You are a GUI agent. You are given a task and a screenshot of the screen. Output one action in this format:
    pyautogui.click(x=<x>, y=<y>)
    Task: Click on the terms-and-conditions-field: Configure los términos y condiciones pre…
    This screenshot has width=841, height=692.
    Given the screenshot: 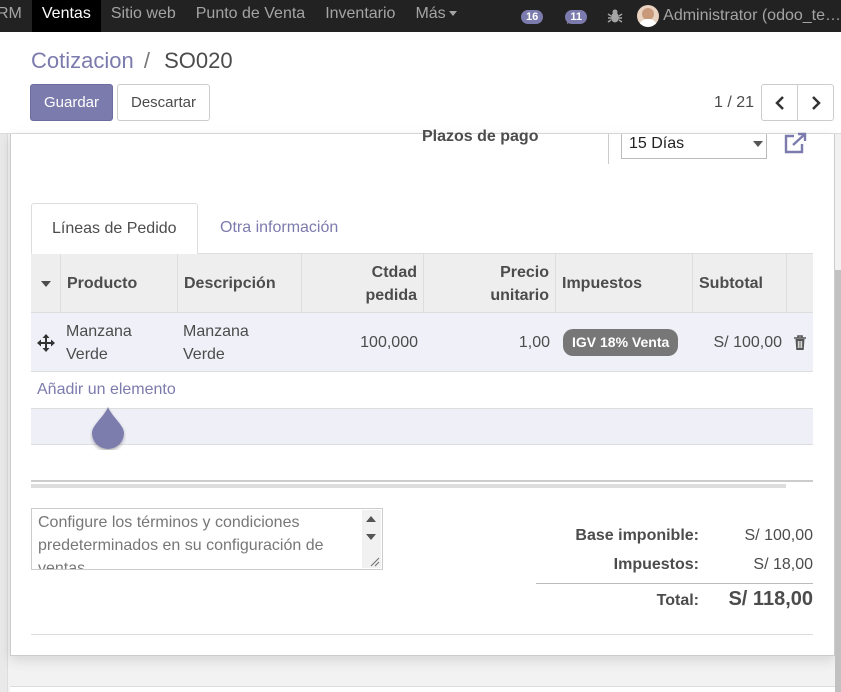 What is the action you would take?
    pyautogui.click(x=207, y=539)
    